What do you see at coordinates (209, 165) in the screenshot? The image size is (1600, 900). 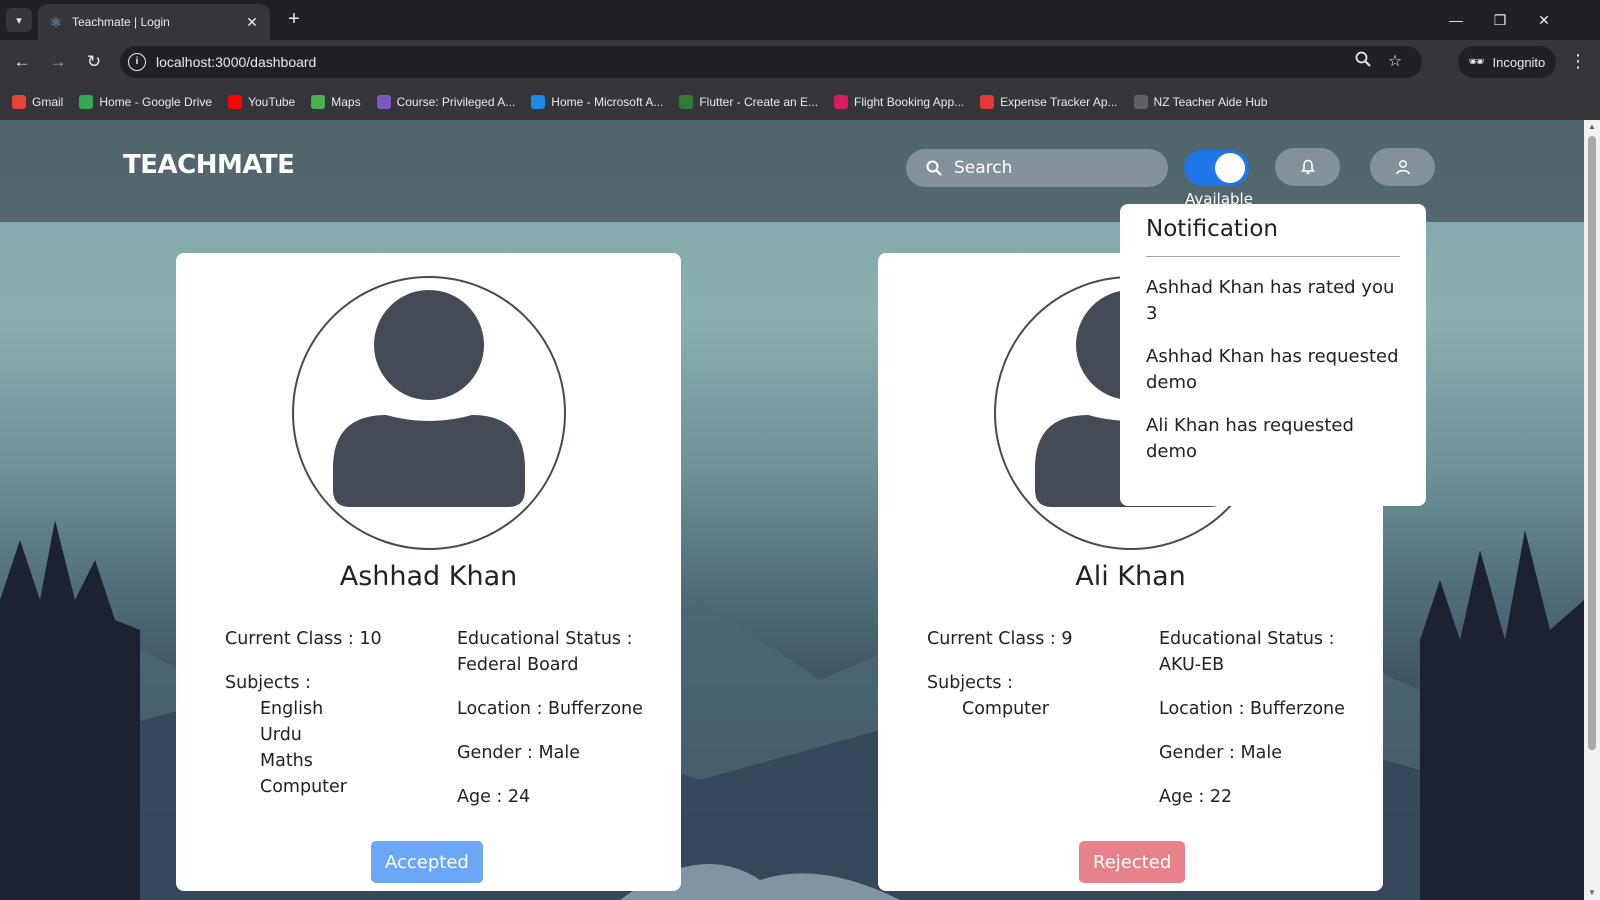 I see `brand-logo: TEACHMATE` at bounding box center [209, 165].